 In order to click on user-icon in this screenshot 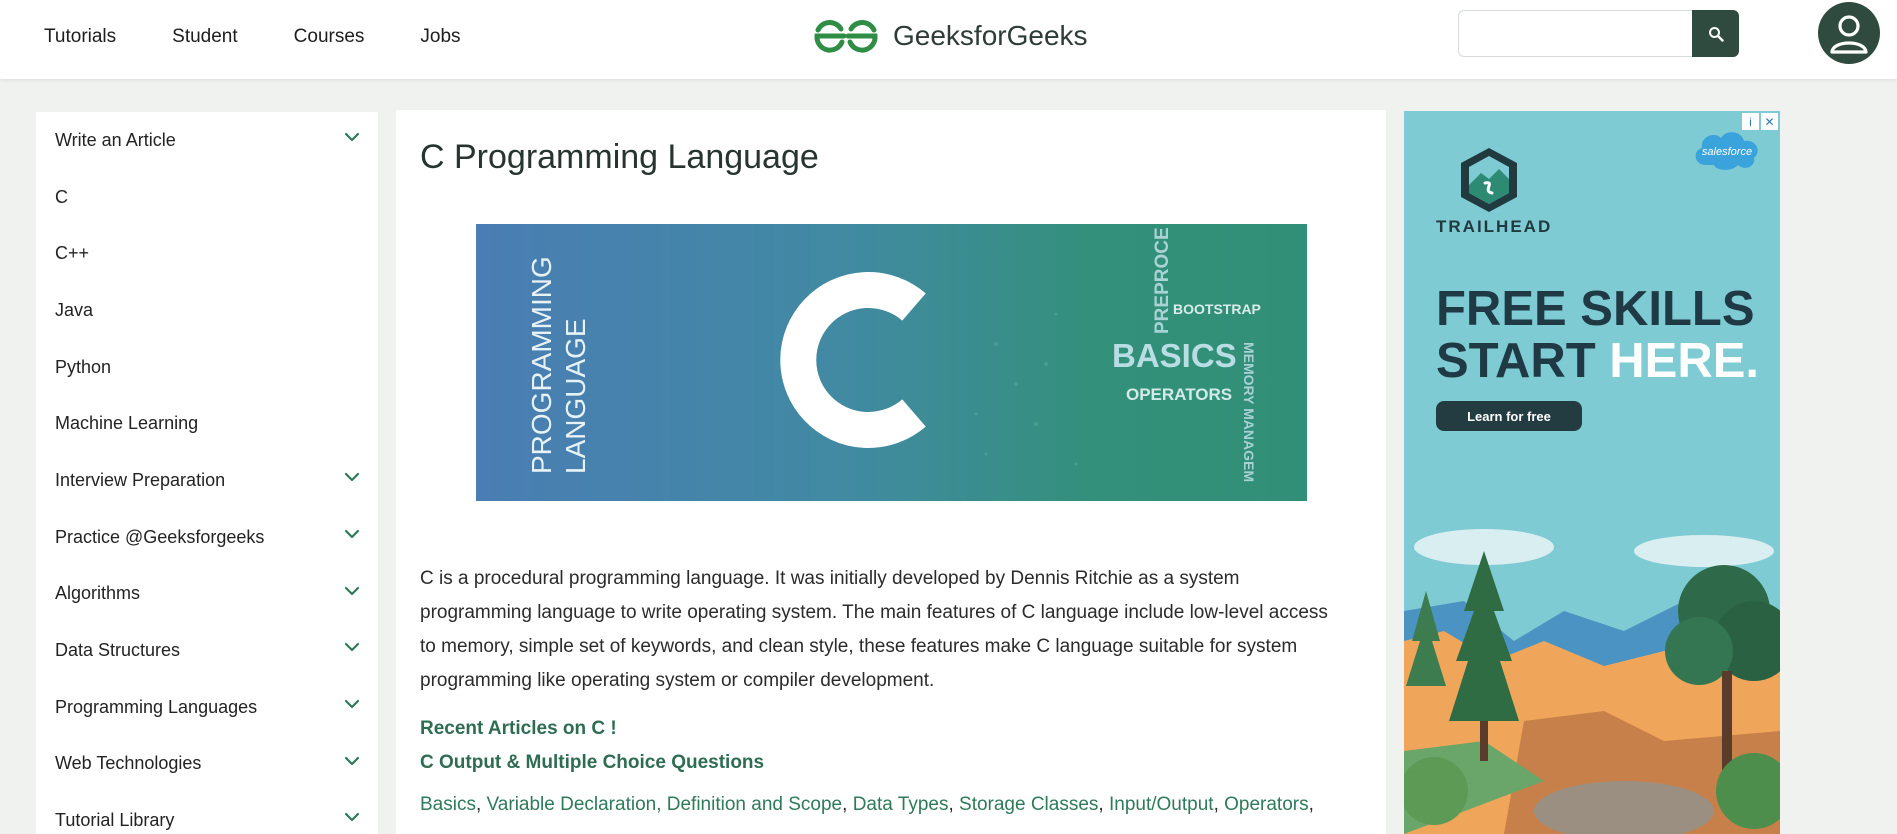, I will do `click(1849, 34)`.